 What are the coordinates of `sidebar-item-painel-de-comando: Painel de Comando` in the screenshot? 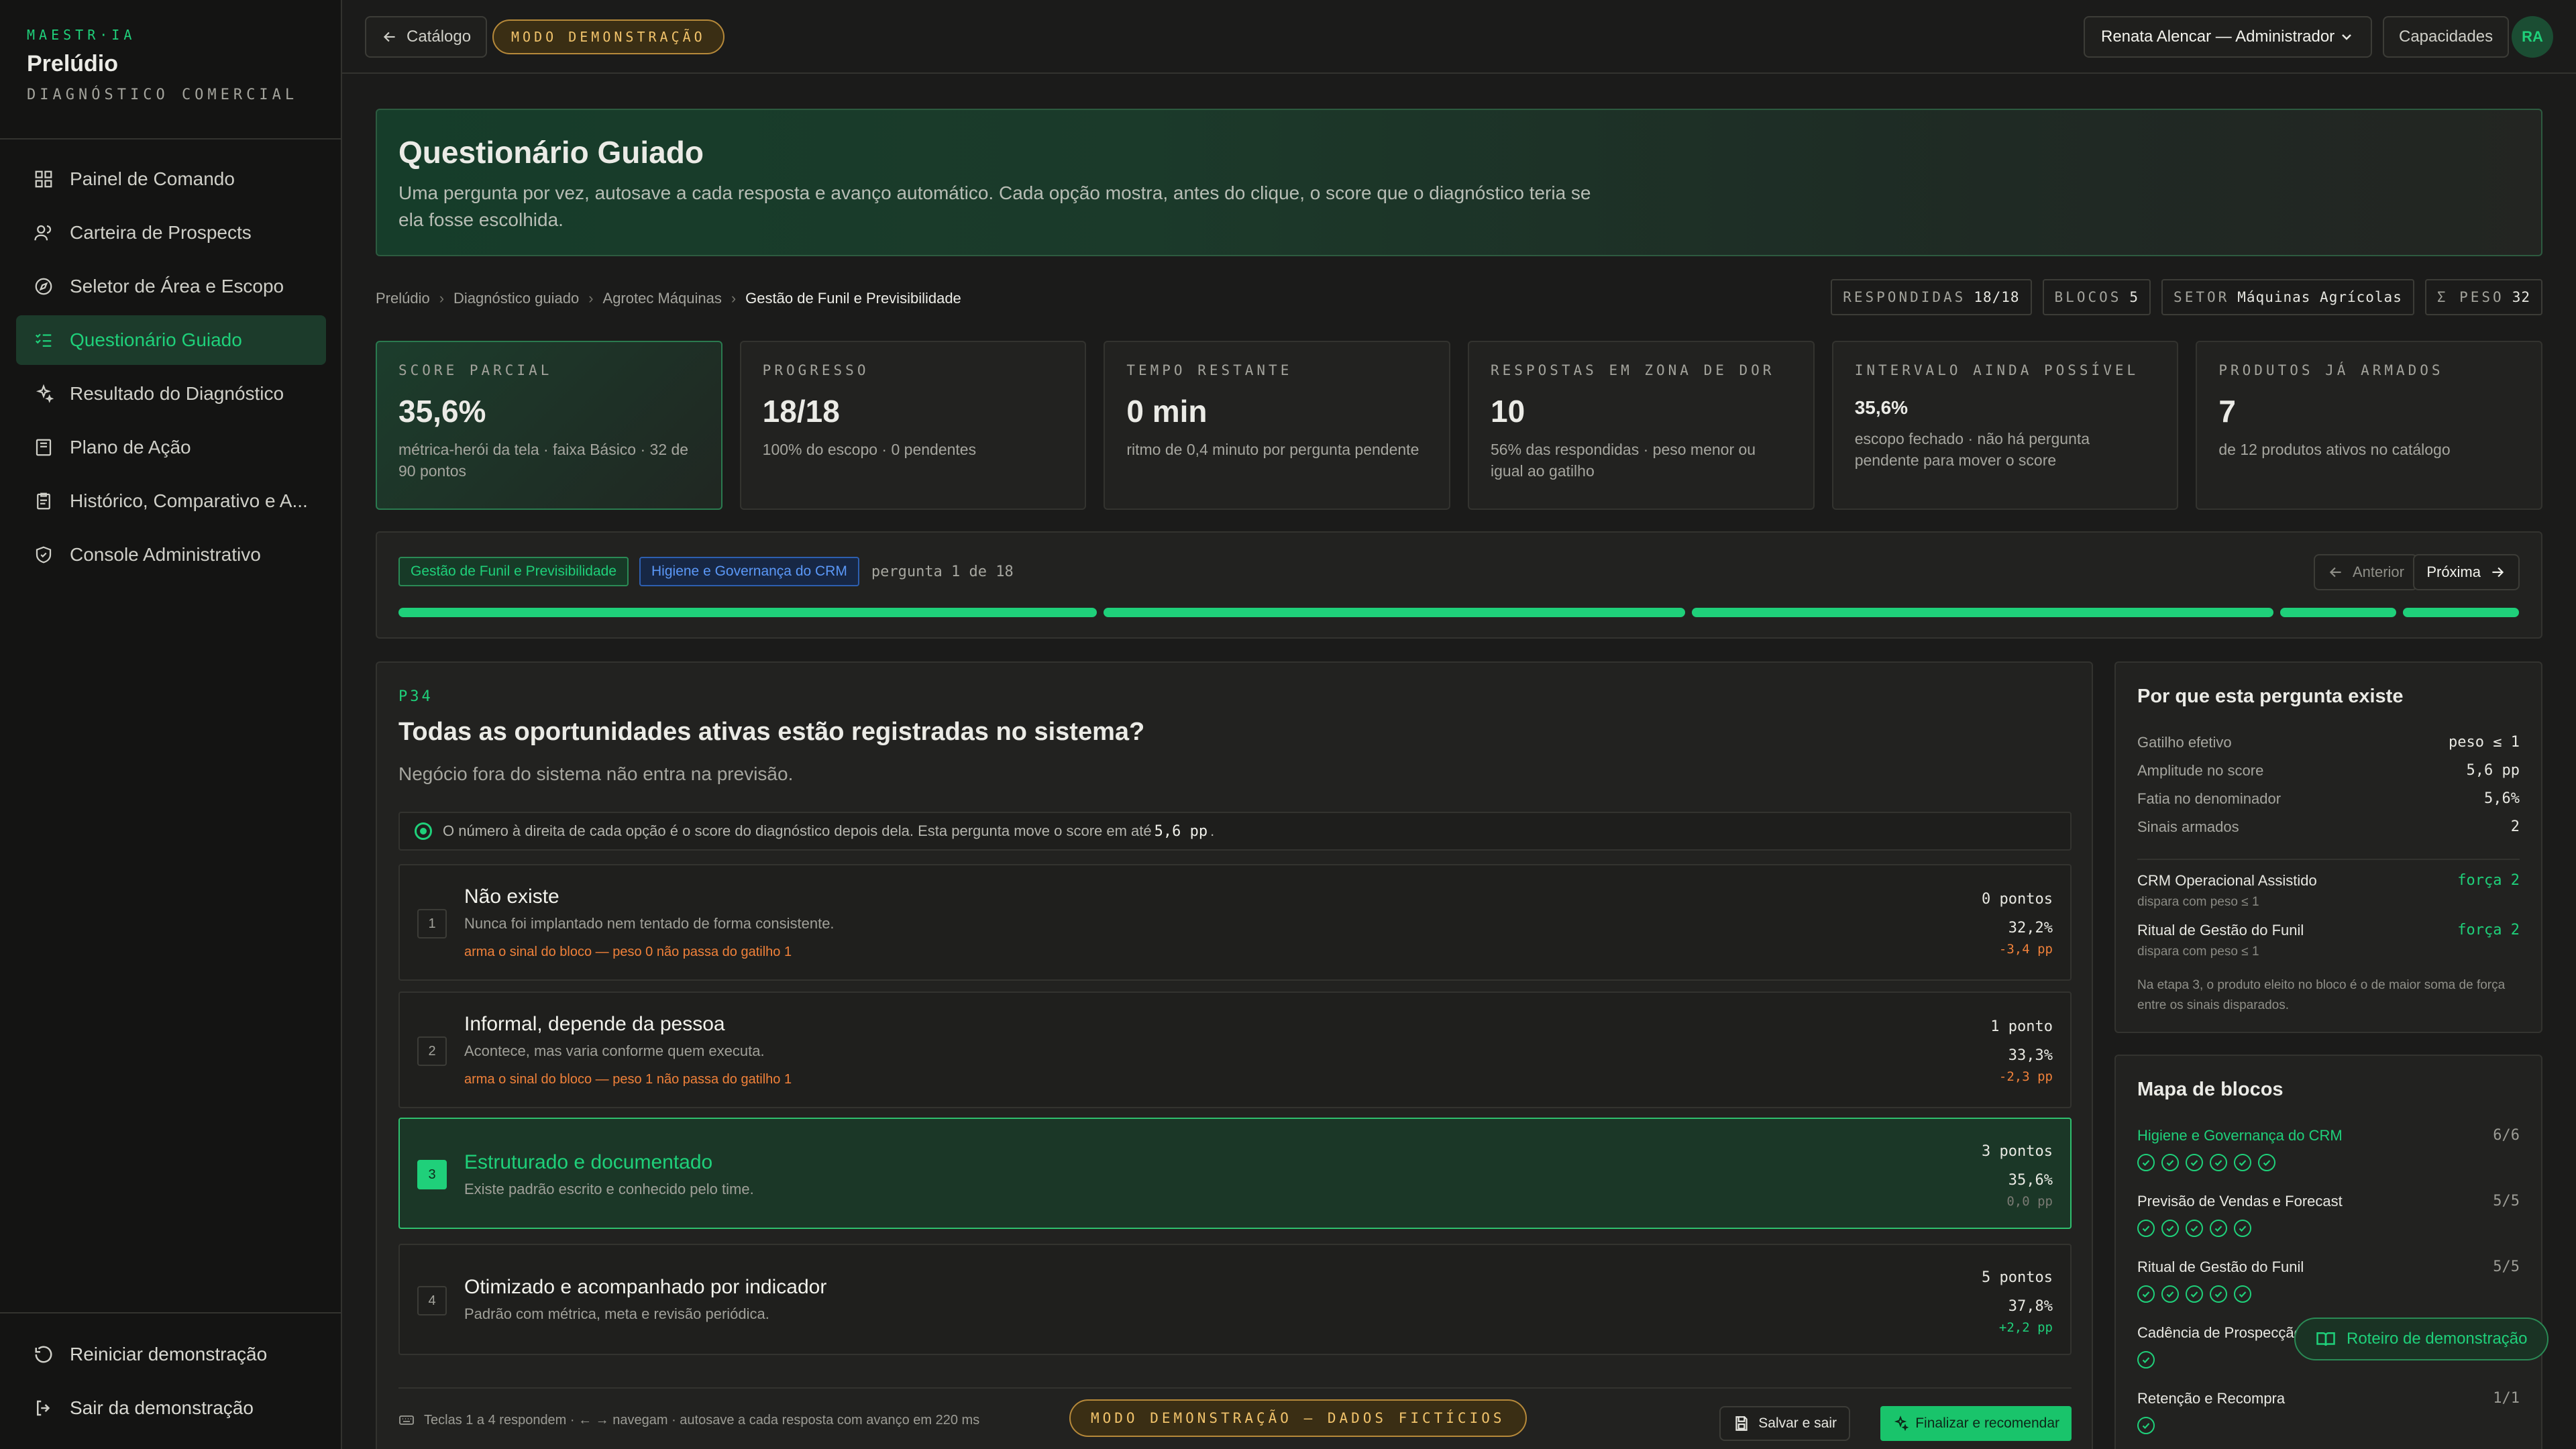 It's located at (171, 179).